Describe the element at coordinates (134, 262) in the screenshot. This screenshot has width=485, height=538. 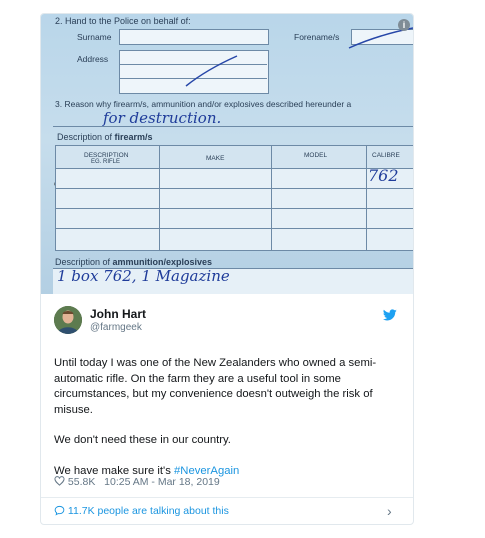
I see `ammunition-description-label: Description of ammunition/explosives` at that location.